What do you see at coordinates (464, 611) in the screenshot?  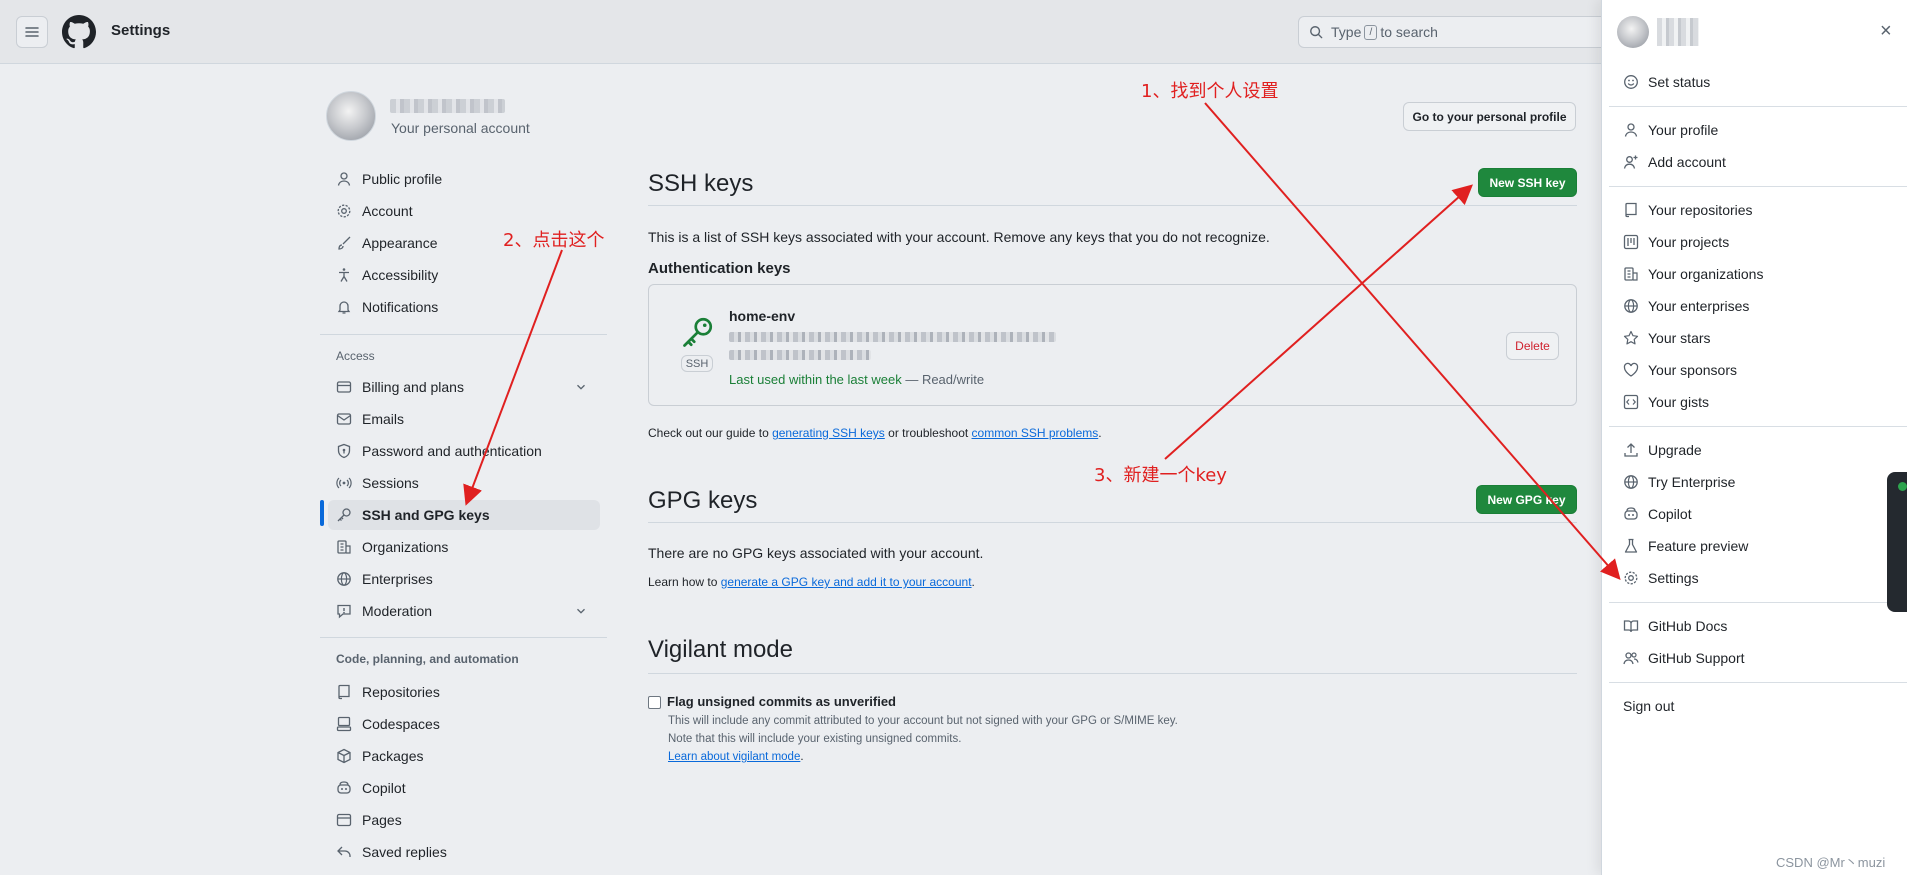 I see `sidebar-item-moderation: Moderation` at bounding box center [464, 611].